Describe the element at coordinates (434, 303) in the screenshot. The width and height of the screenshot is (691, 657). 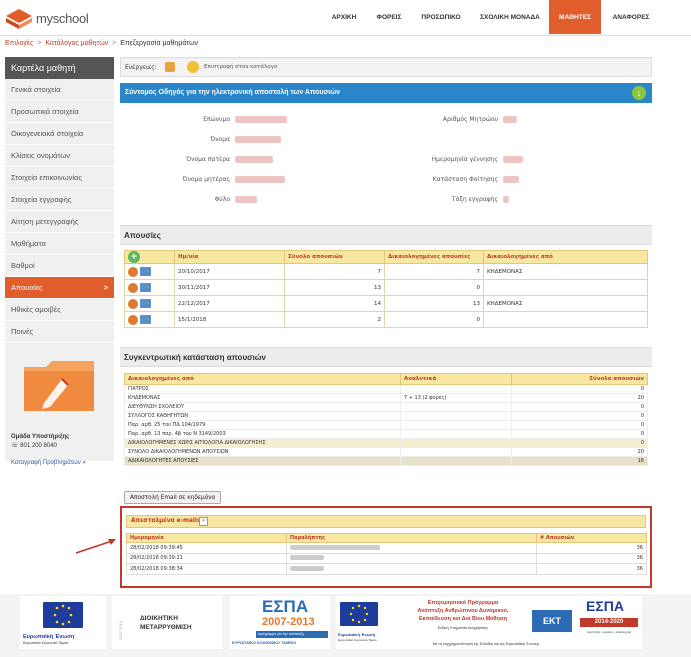
I see `cell-justified: 13` at that location.